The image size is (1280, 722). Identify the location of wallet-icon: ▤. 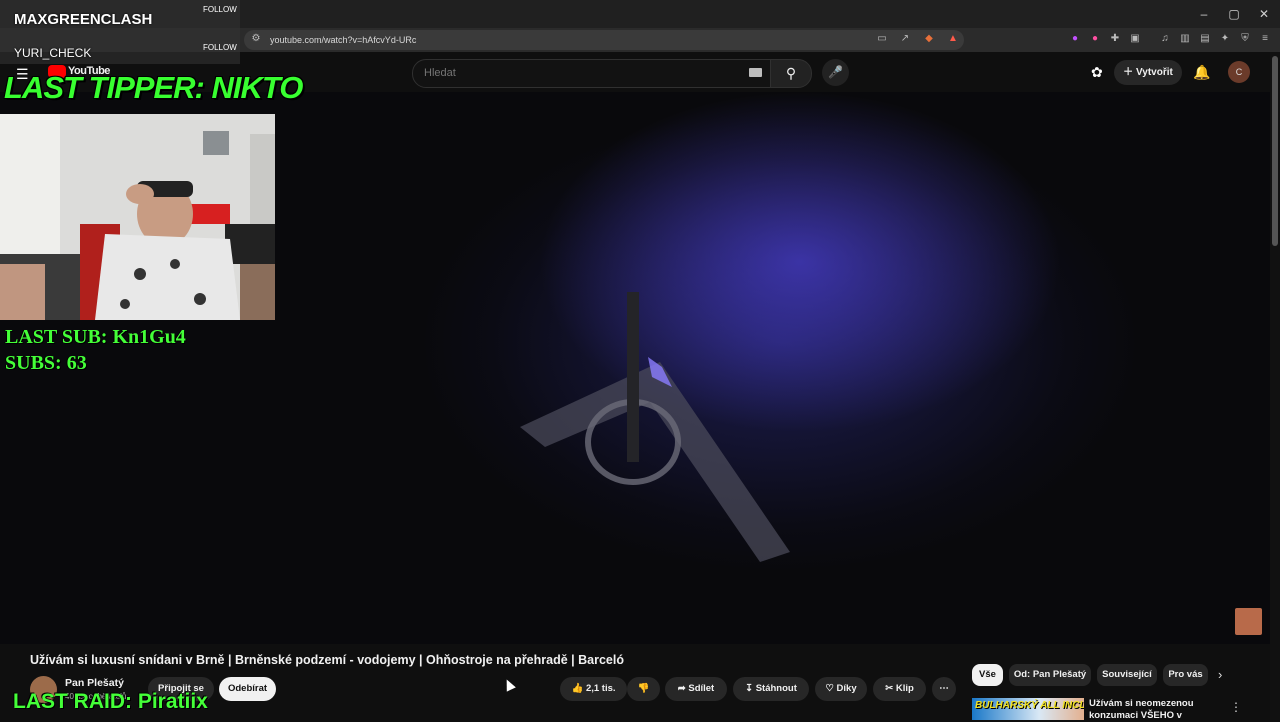
(1205, 39).